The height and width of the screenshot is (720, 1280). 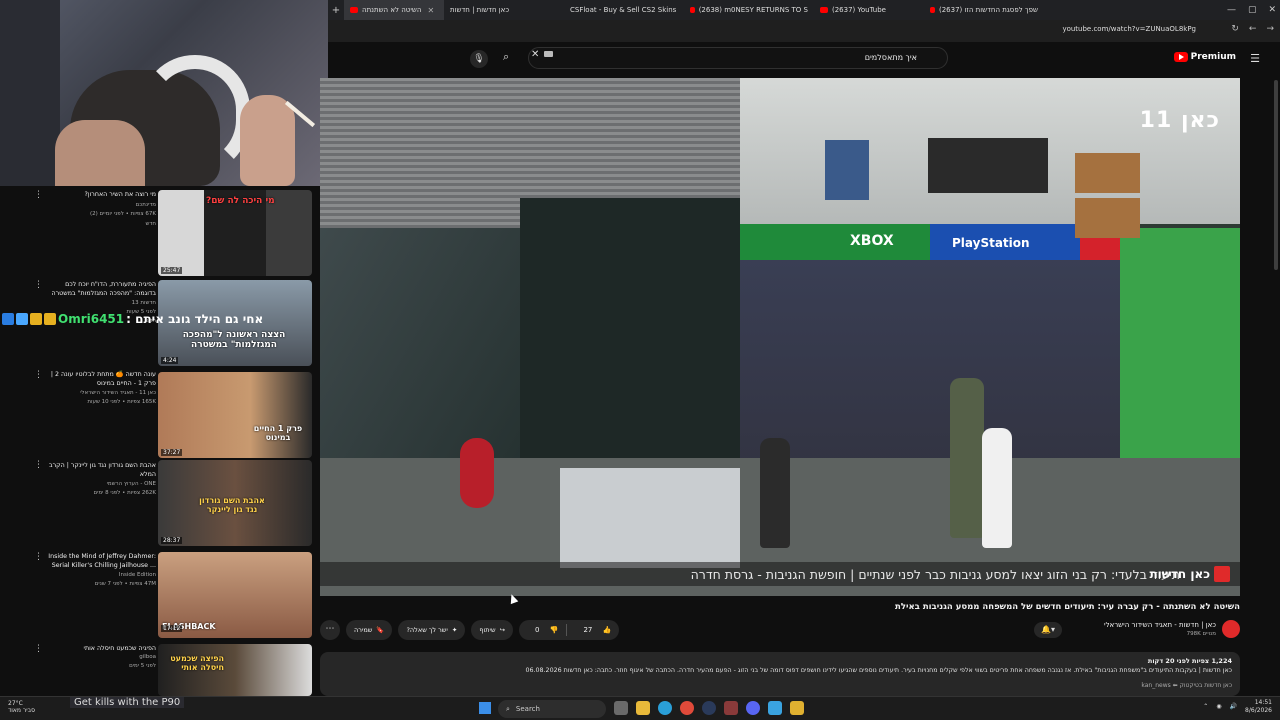 What do you see at coordinates (8, 319) in the screenshot?
I see `sub-badge-icon` at bounding box center [8, 319].